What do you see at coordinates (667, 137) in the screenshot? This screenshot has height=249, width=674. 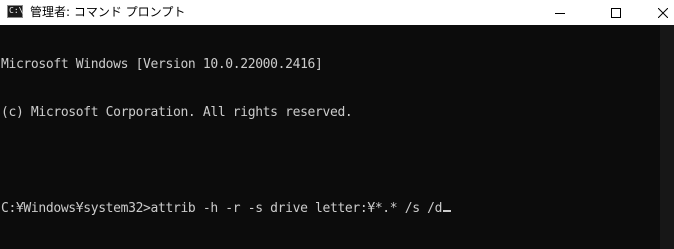 I see `vertical-scrollbar` at bounding box center [667, 137].